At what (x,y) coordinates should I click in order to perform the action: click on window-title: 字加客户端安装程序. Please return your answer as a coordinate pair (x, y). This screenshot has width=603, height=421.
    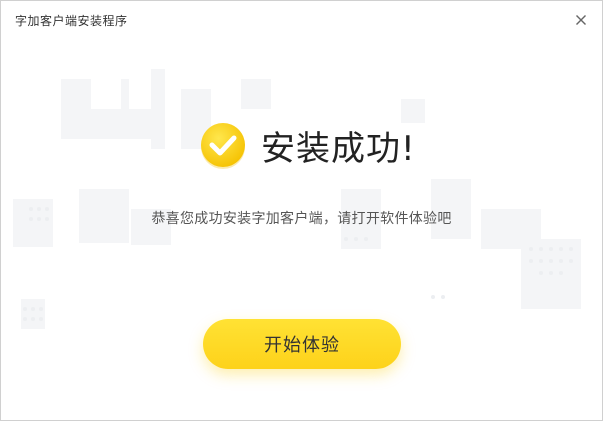
    Looking at the image, I should click on (71, 21).